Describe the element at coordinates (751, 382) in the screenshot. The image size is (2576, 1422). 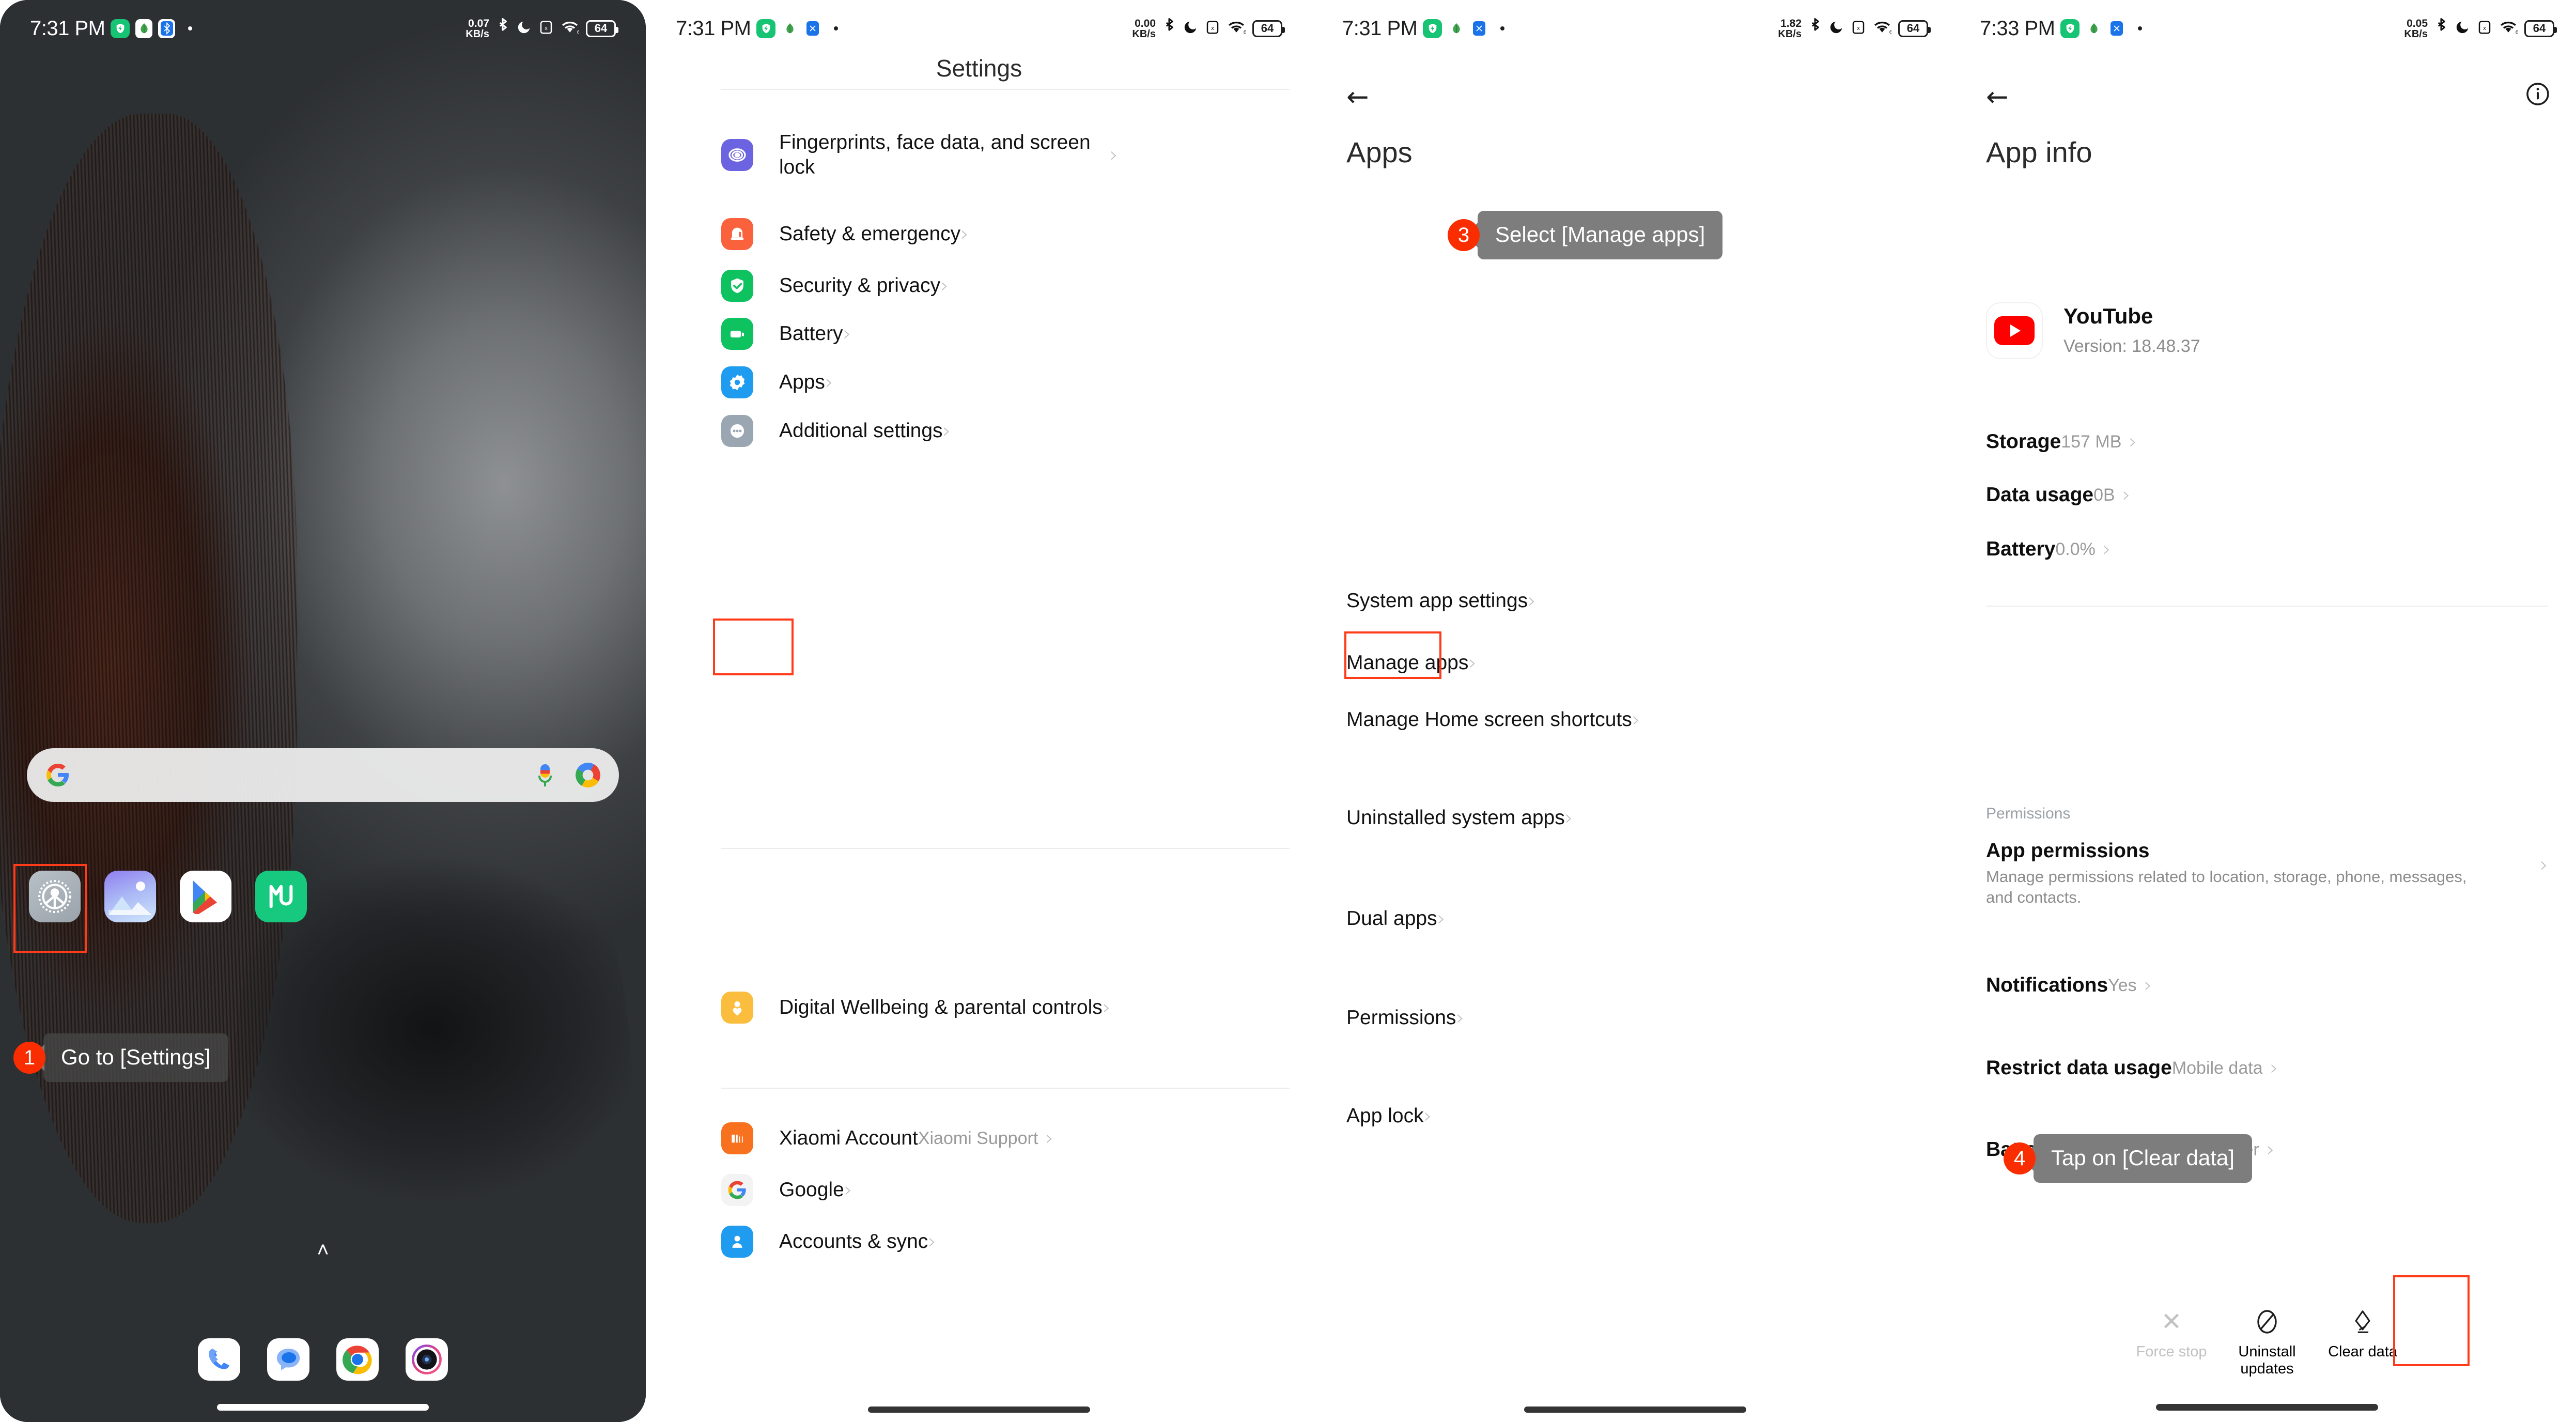
I see `settings-row-apps: Apps ›` at that location.